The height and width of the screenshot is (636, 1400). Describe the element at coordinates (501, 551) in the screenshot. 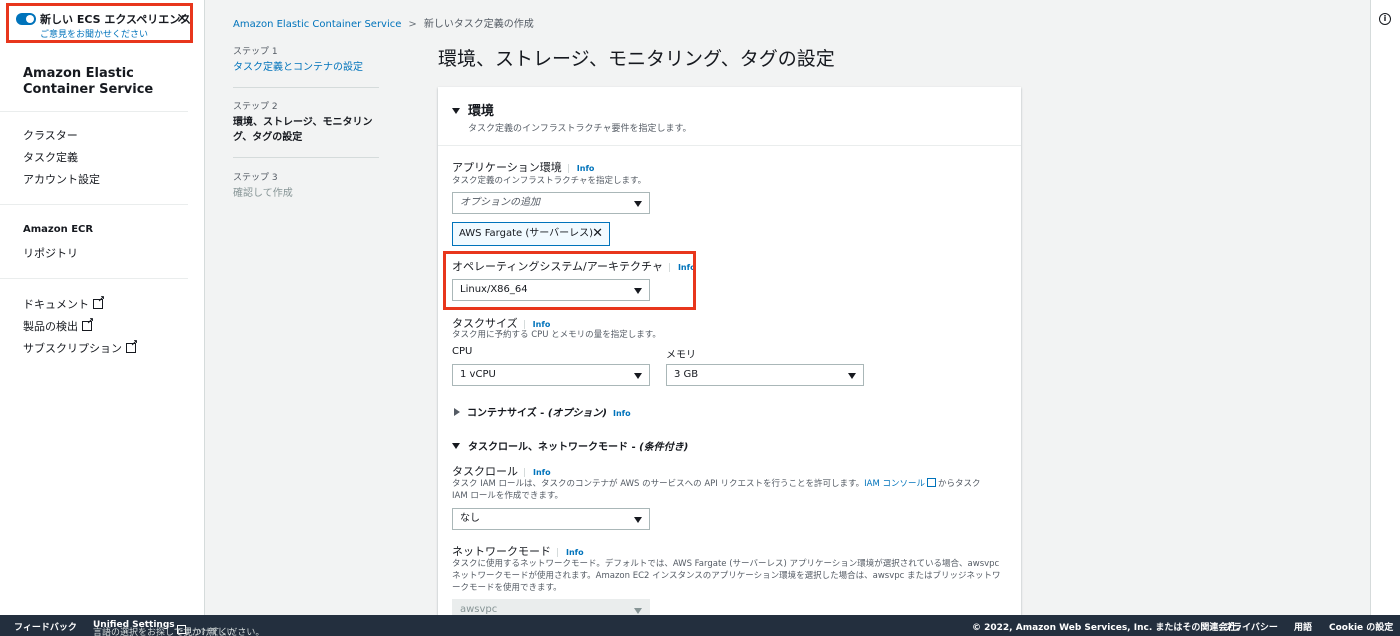

I see `network-mode-label-text: ネットワークモード` at that location.